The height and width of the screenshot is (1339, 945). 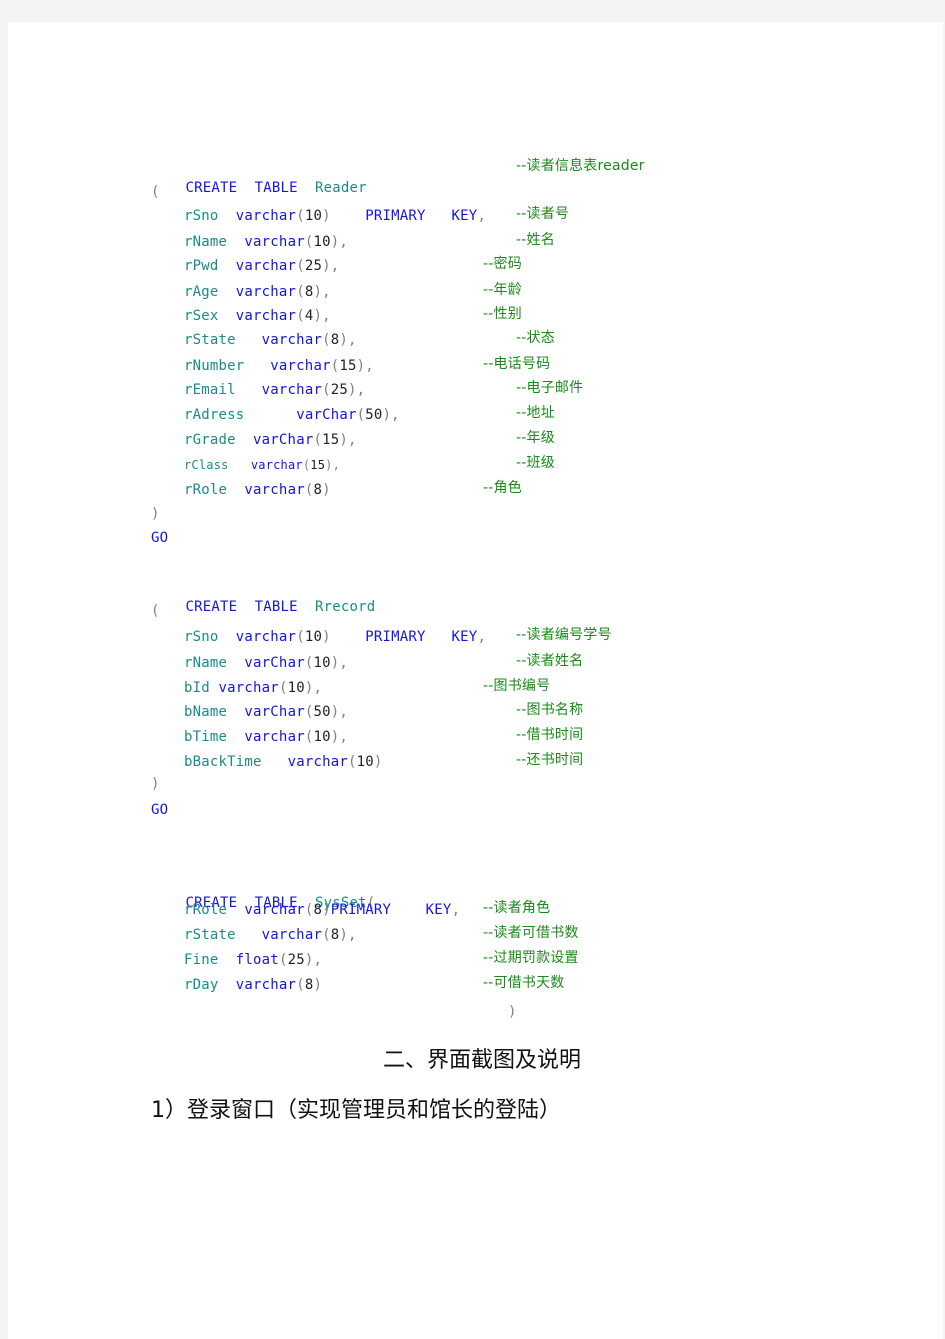 I want to click on column-definition: rClass varchar(15),, so click(x=262, y=465).